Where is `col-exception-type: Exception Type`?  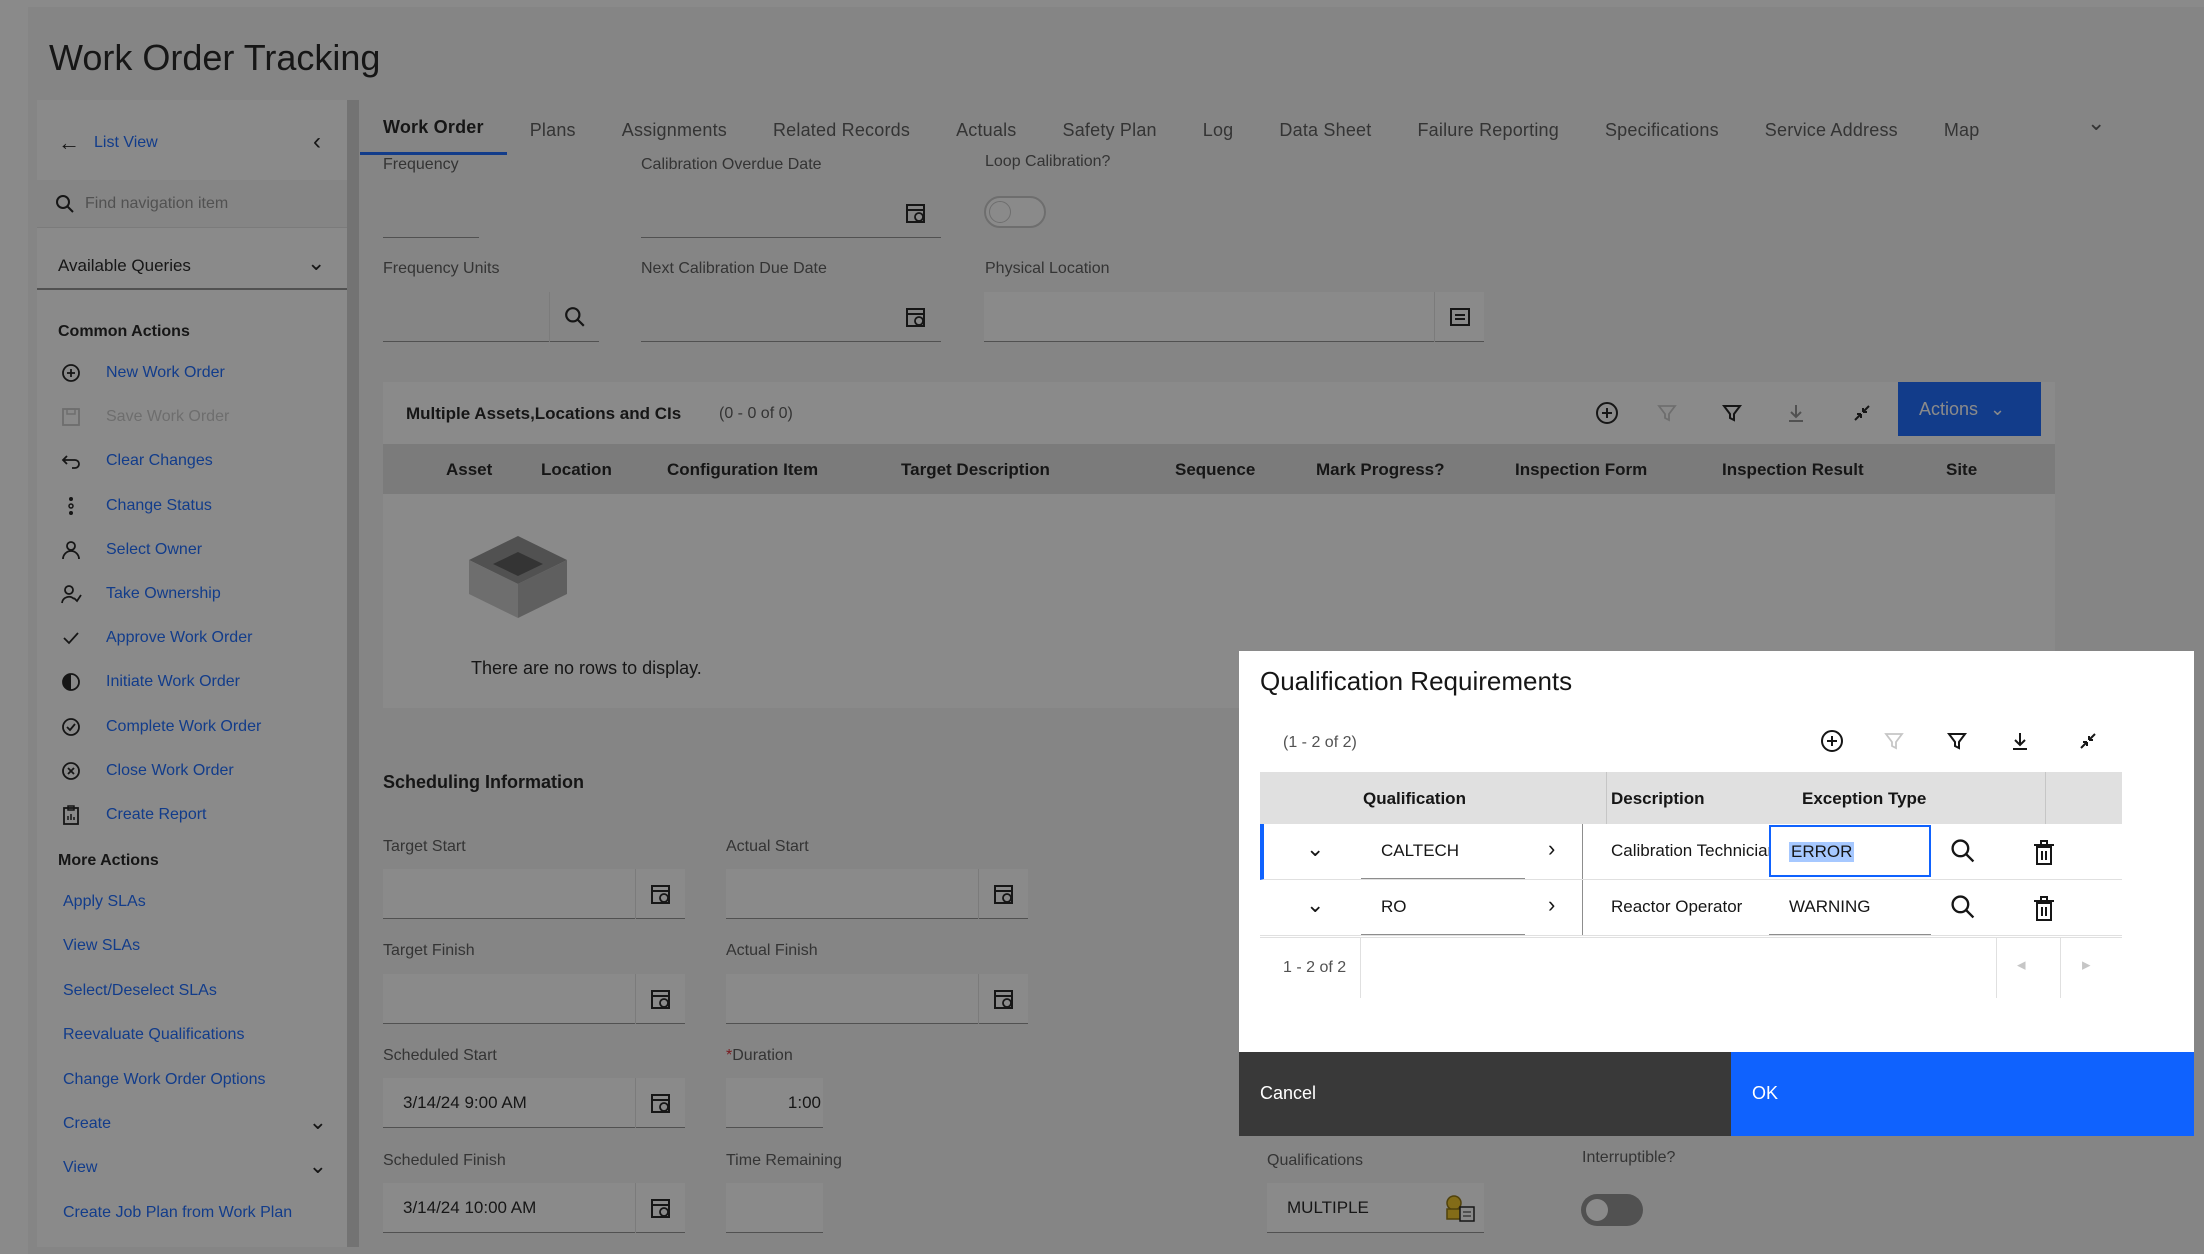
col-exception-type: Exception Type is located at coordinates (1864, 799).